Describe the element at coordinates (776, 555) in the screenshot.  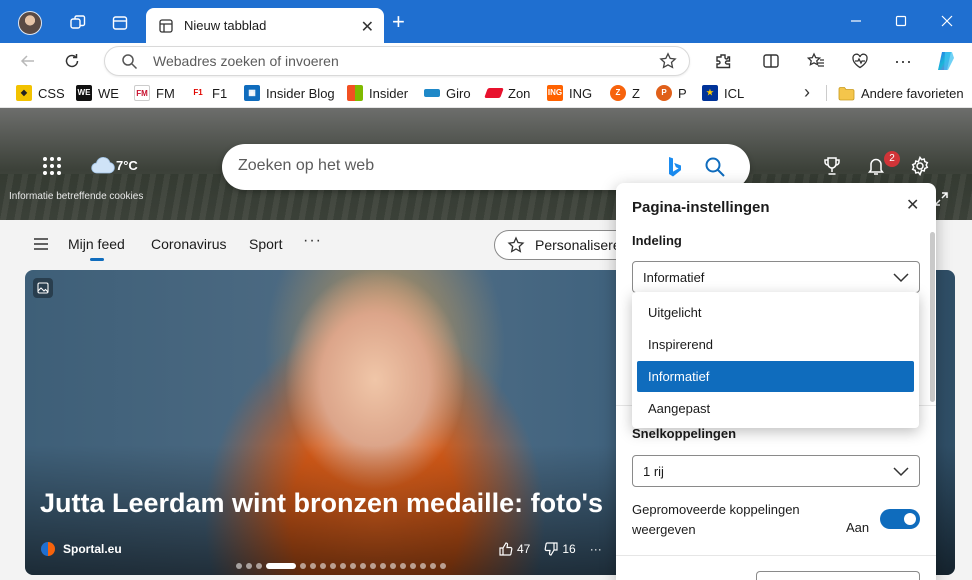
I see `panel-divider` at that location.